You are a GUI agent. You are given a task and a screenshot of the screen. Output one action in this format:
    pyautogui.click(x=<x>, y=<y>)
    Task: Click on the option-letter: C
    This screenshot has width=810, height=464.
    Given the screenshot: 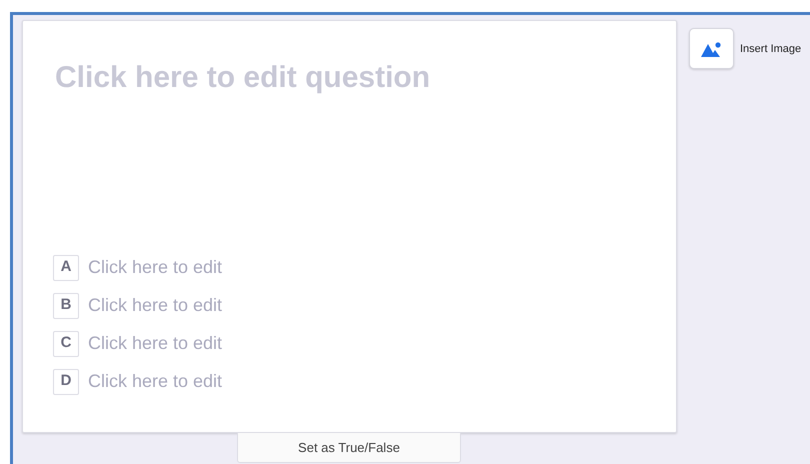 What is the action you would take?
    pyautogui.click(x=66, y=343)
    